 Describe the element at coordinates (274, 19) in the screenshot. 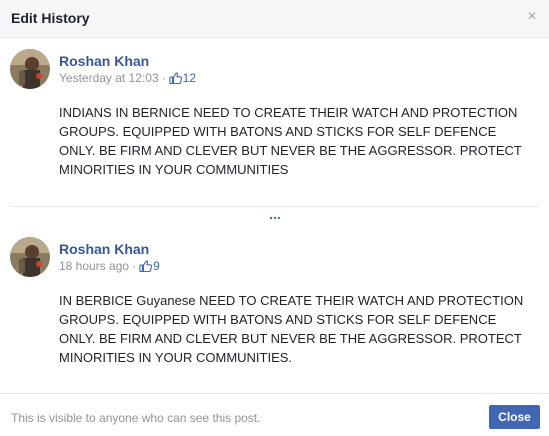

I see `dialog-header: Edit History ×` at that location.